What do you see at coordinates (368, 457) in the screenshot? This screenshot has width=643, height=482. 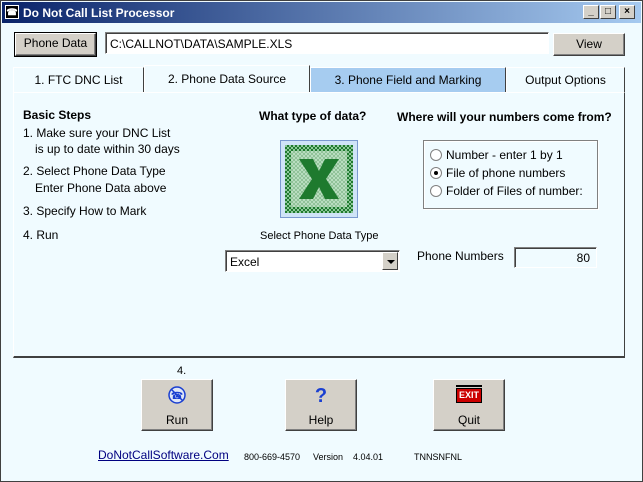 I see `version-value: 4.04.01` at bounding box center [368, 457].